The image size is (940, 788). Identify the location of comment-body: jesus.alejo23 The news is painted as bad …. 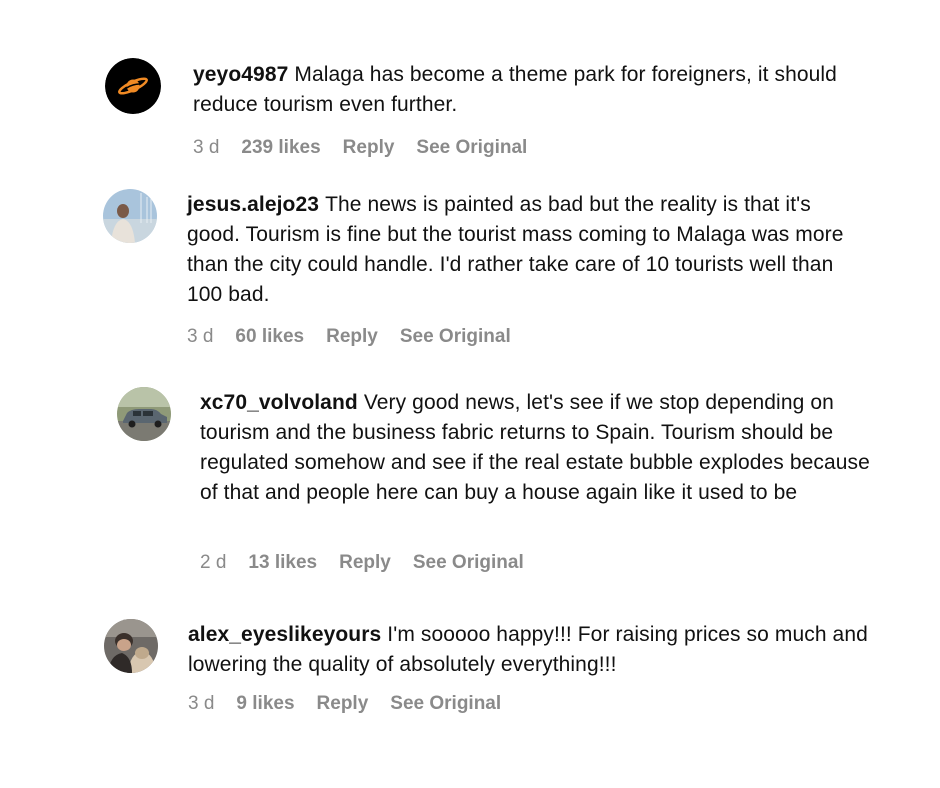
(527, 250).